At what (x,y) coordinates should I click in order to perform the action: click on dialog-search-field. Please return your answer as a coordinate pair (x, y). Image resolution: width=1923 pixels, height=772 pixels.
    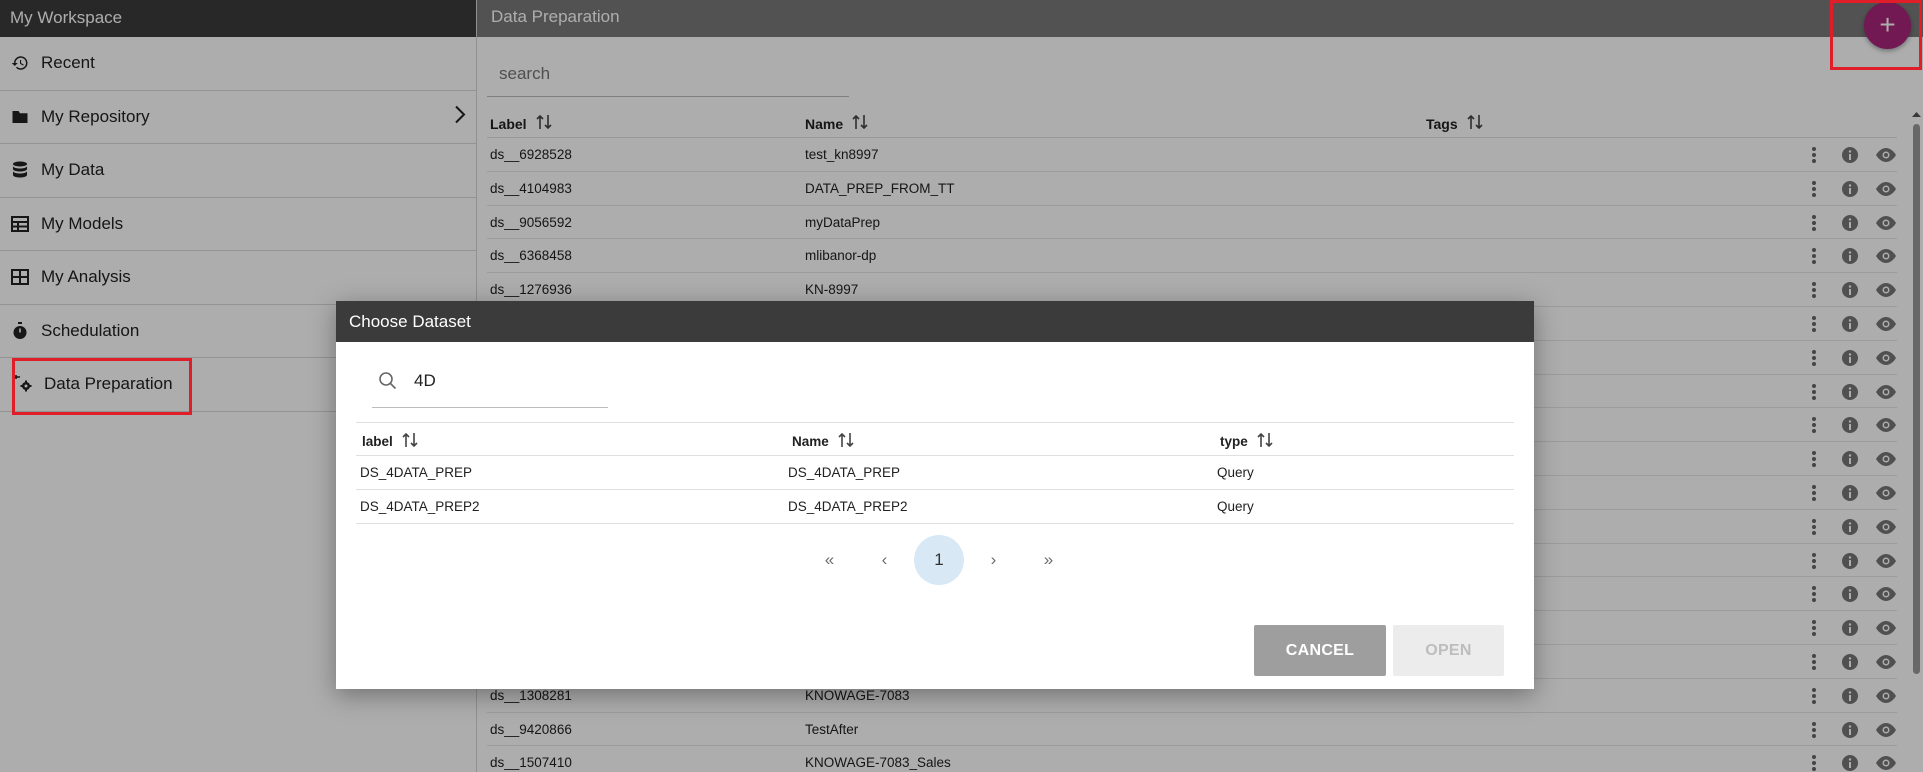
    Looking at the image, I should click on (490, 381).